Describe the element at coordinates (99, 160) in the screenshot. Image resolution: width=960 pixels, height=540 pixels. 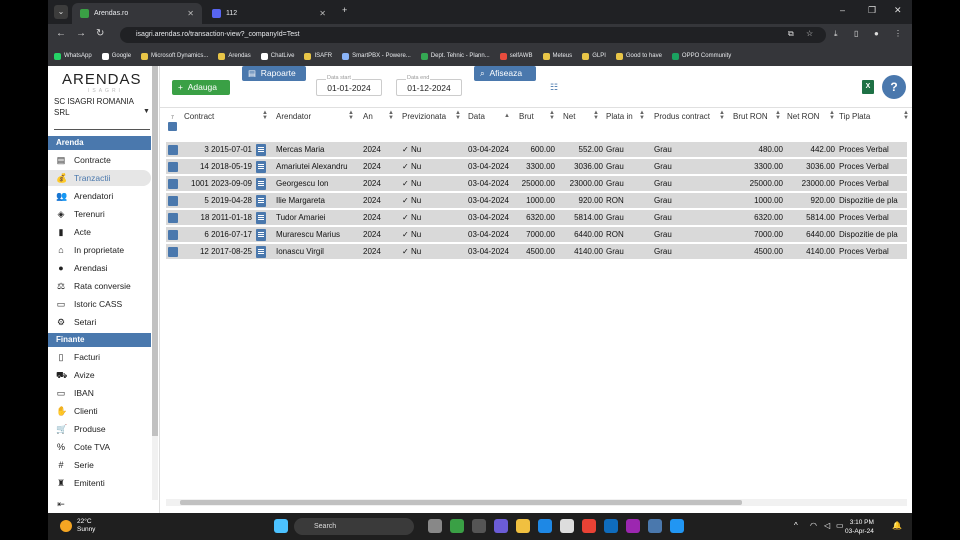
I see `sidebar-item-contracte: ▤ Contracte` at that location.